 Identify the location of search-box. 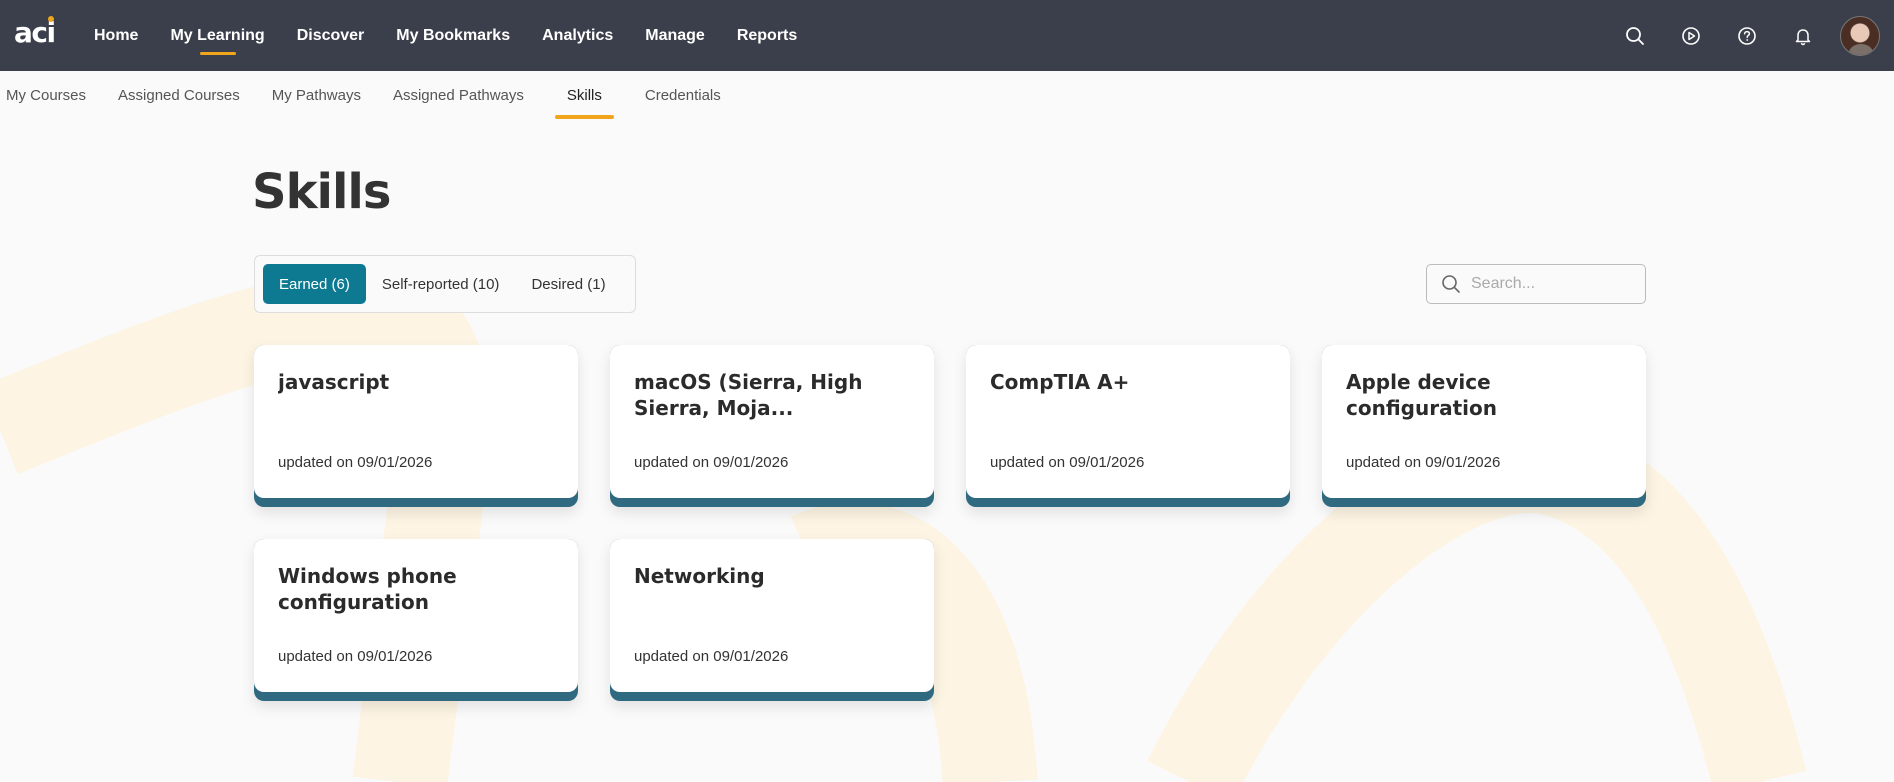
(1536, 284).